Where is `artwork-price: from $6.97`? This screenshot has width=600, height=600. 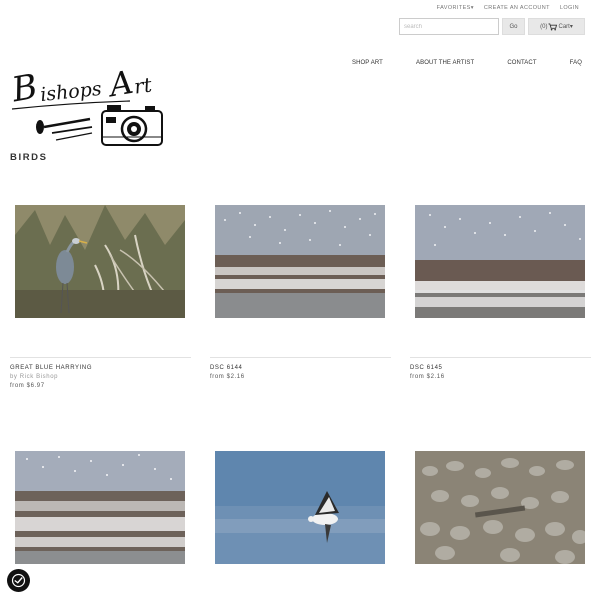 artwork-price: from $6.97 is located at coordinates (27, 386).